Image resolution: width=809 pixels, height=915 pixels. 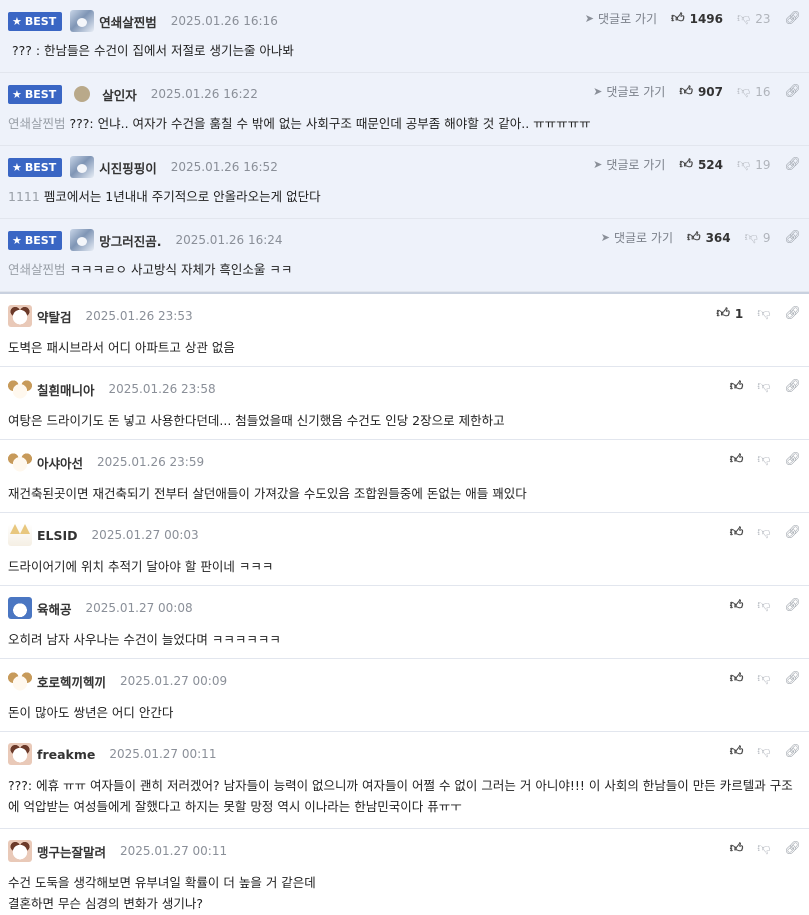 I want to click on reply-target: 1111, so click(x=24, y=196).